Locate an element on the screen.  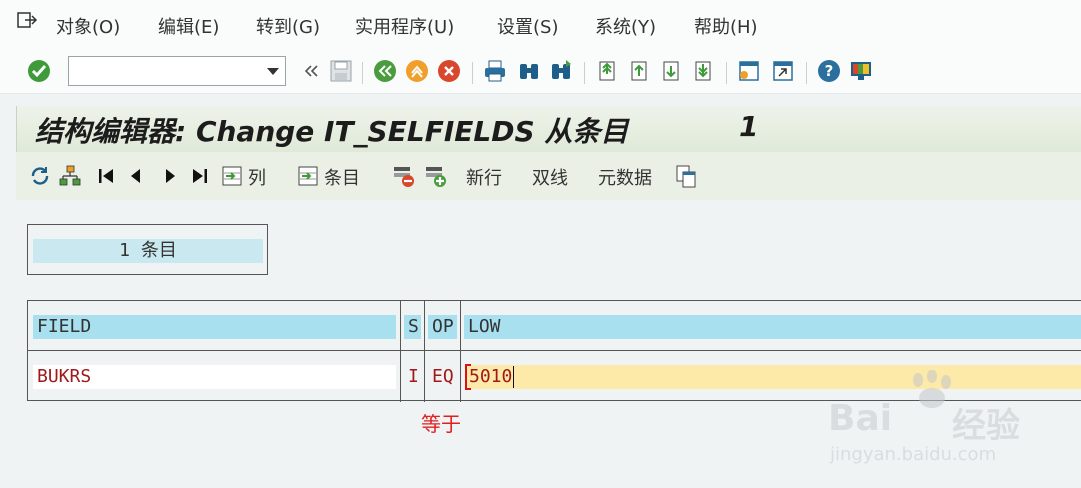
cell-op: EQ is located at coordinates (443, 376).